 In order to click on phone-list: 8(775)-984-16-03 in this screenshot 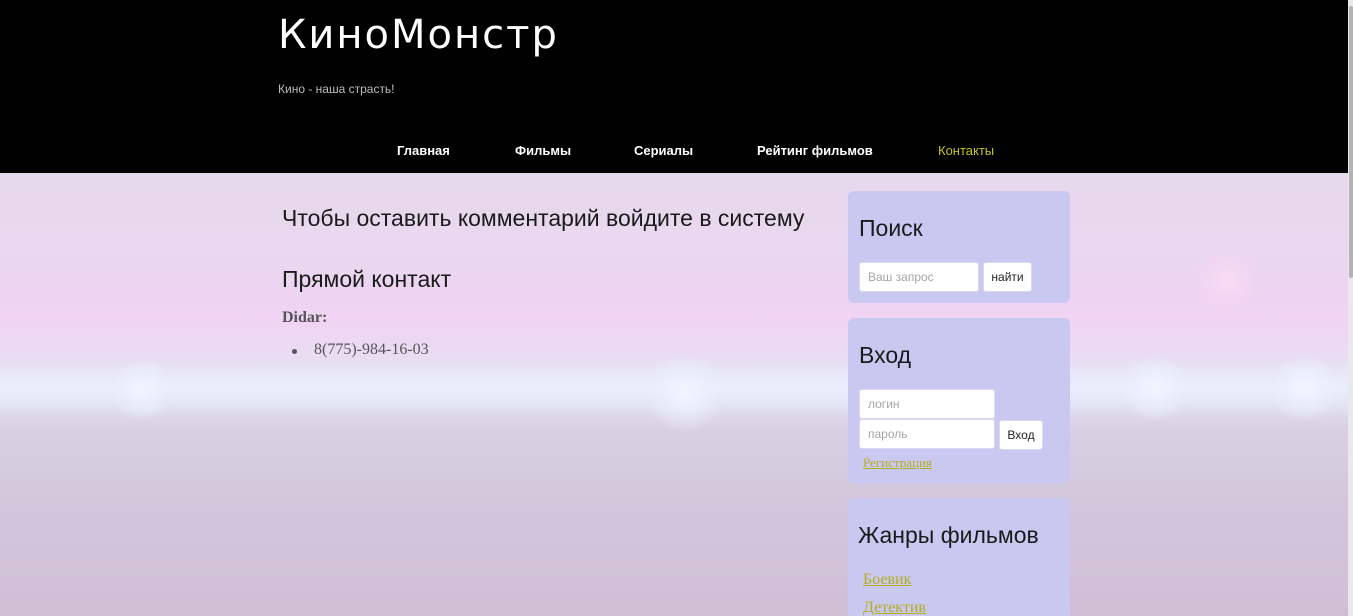, I will do `click(562, 350)`.